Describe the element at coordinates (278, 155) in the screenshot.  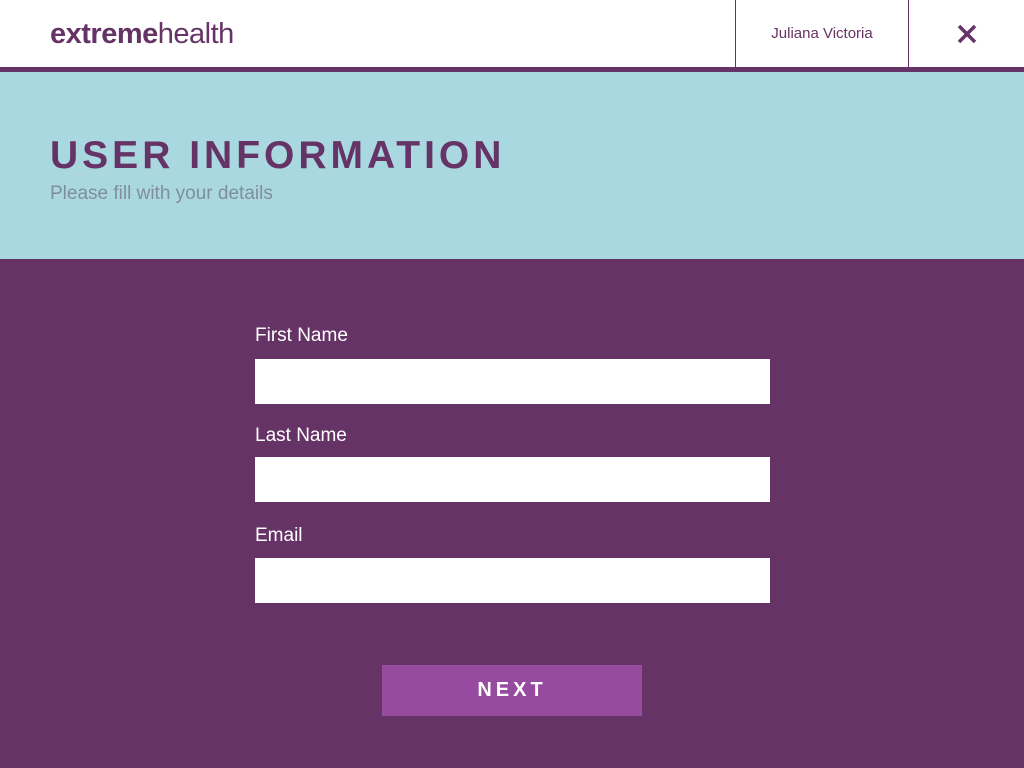
I see `page-title: USER INFORMATION` at that location.